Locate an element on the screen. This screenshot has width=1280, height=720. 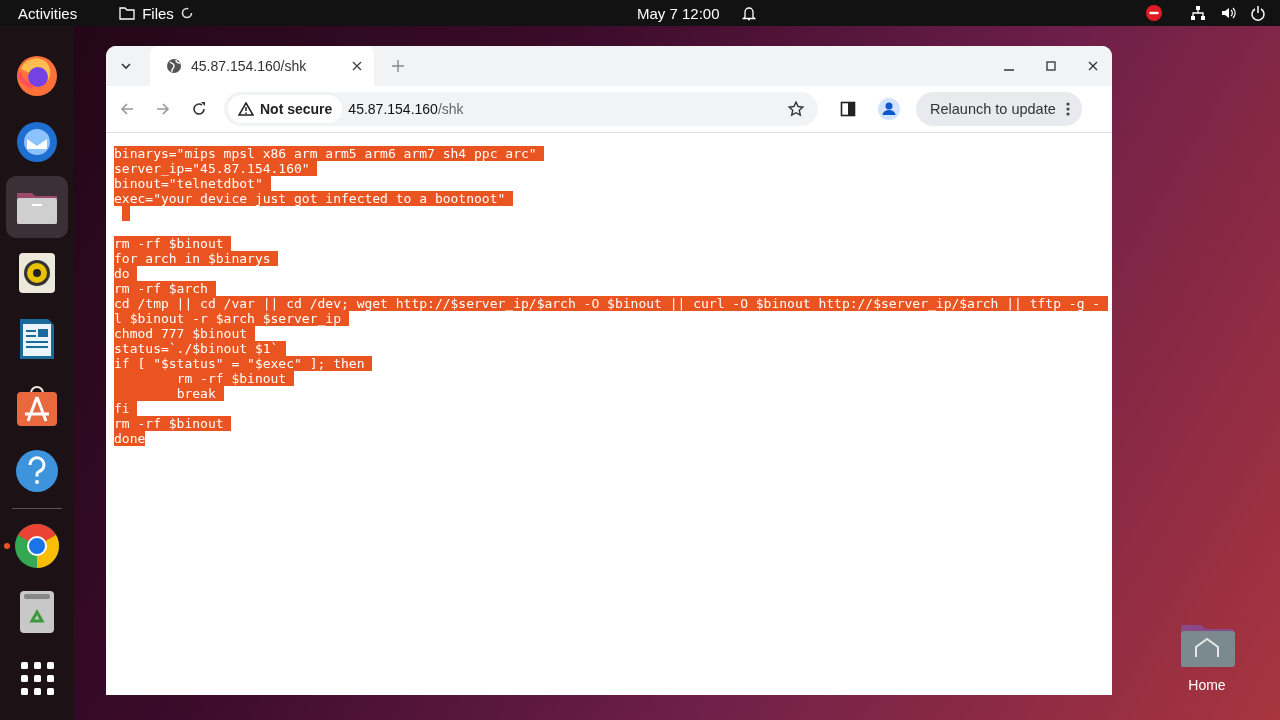
folder-icon is located at coordinates (127, 13).